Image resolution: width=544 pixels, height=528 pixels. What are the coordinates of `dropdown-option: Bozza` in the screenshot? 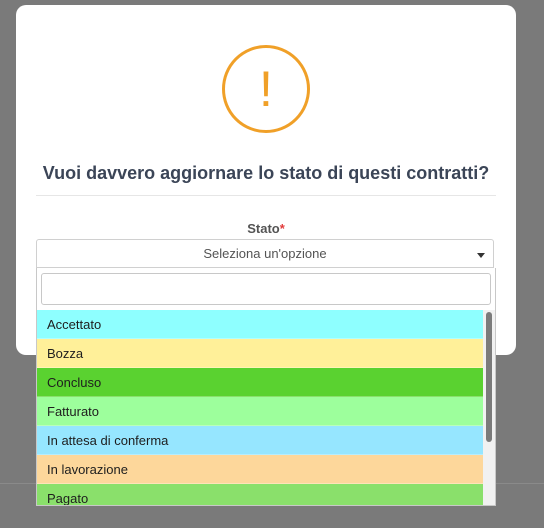 It's located at (260, 353).